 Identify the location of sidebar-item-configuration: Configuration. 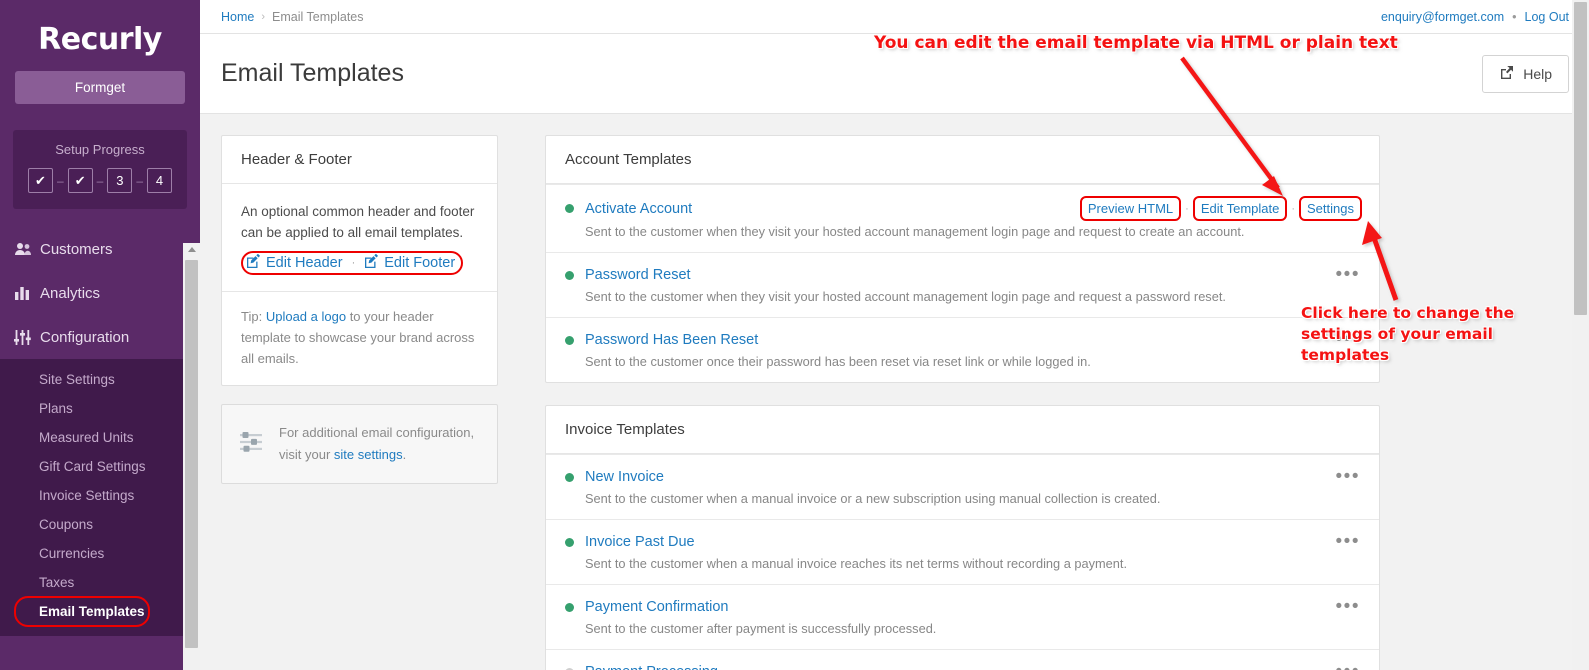
(100, 337).